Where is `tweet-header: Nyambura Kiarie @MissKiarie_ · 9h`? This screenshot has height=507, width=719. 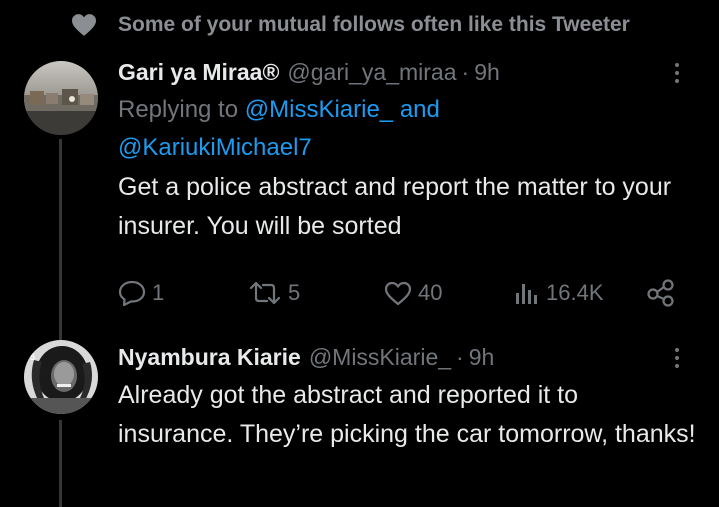 tweet-header: Nyambura Kiarie @MissKiarie_ · 9h is located at coordinates (408, 358).